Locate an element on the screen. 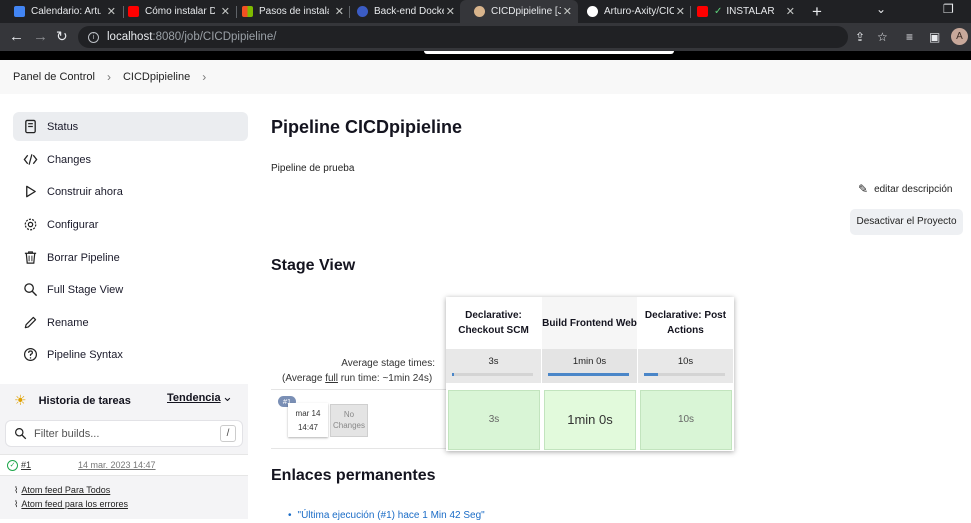  side-panel-icon: ▣ is located at coordinates (934, 37).